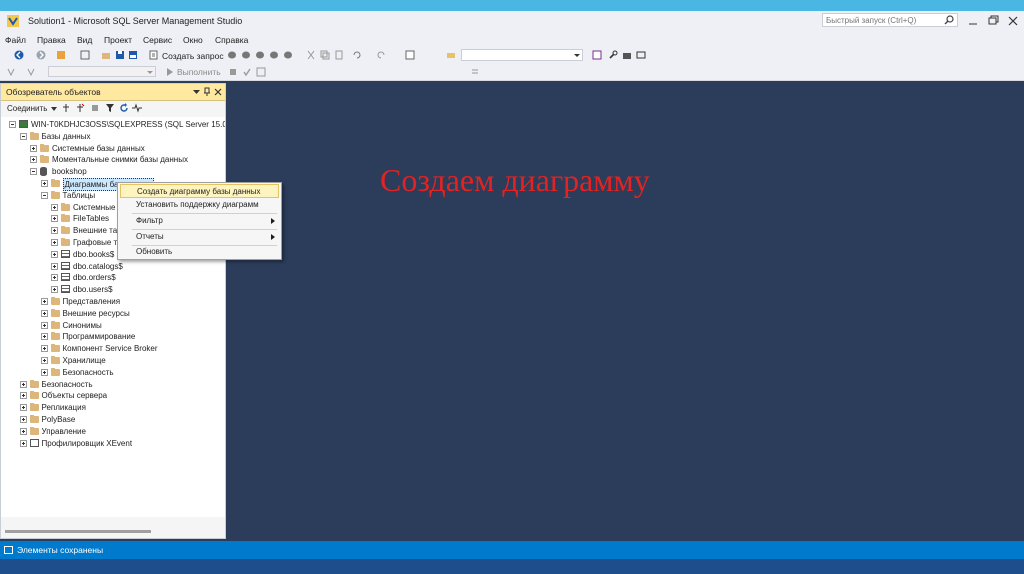  I want to click on execute-icon, so click(170, 72).